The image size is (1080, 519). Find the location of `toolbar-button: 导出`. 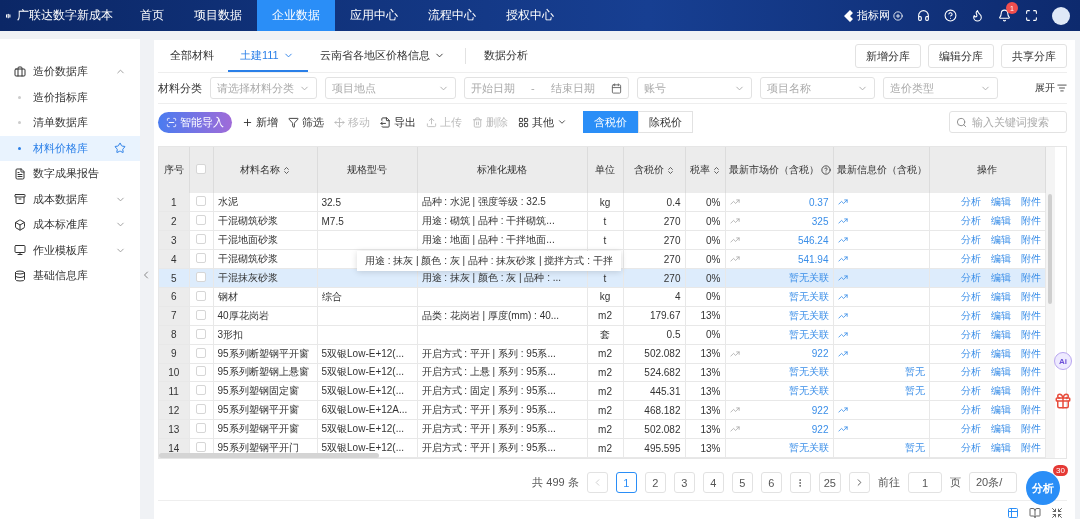

toolbar-button: 导出 is located at coordinates (398, 122).